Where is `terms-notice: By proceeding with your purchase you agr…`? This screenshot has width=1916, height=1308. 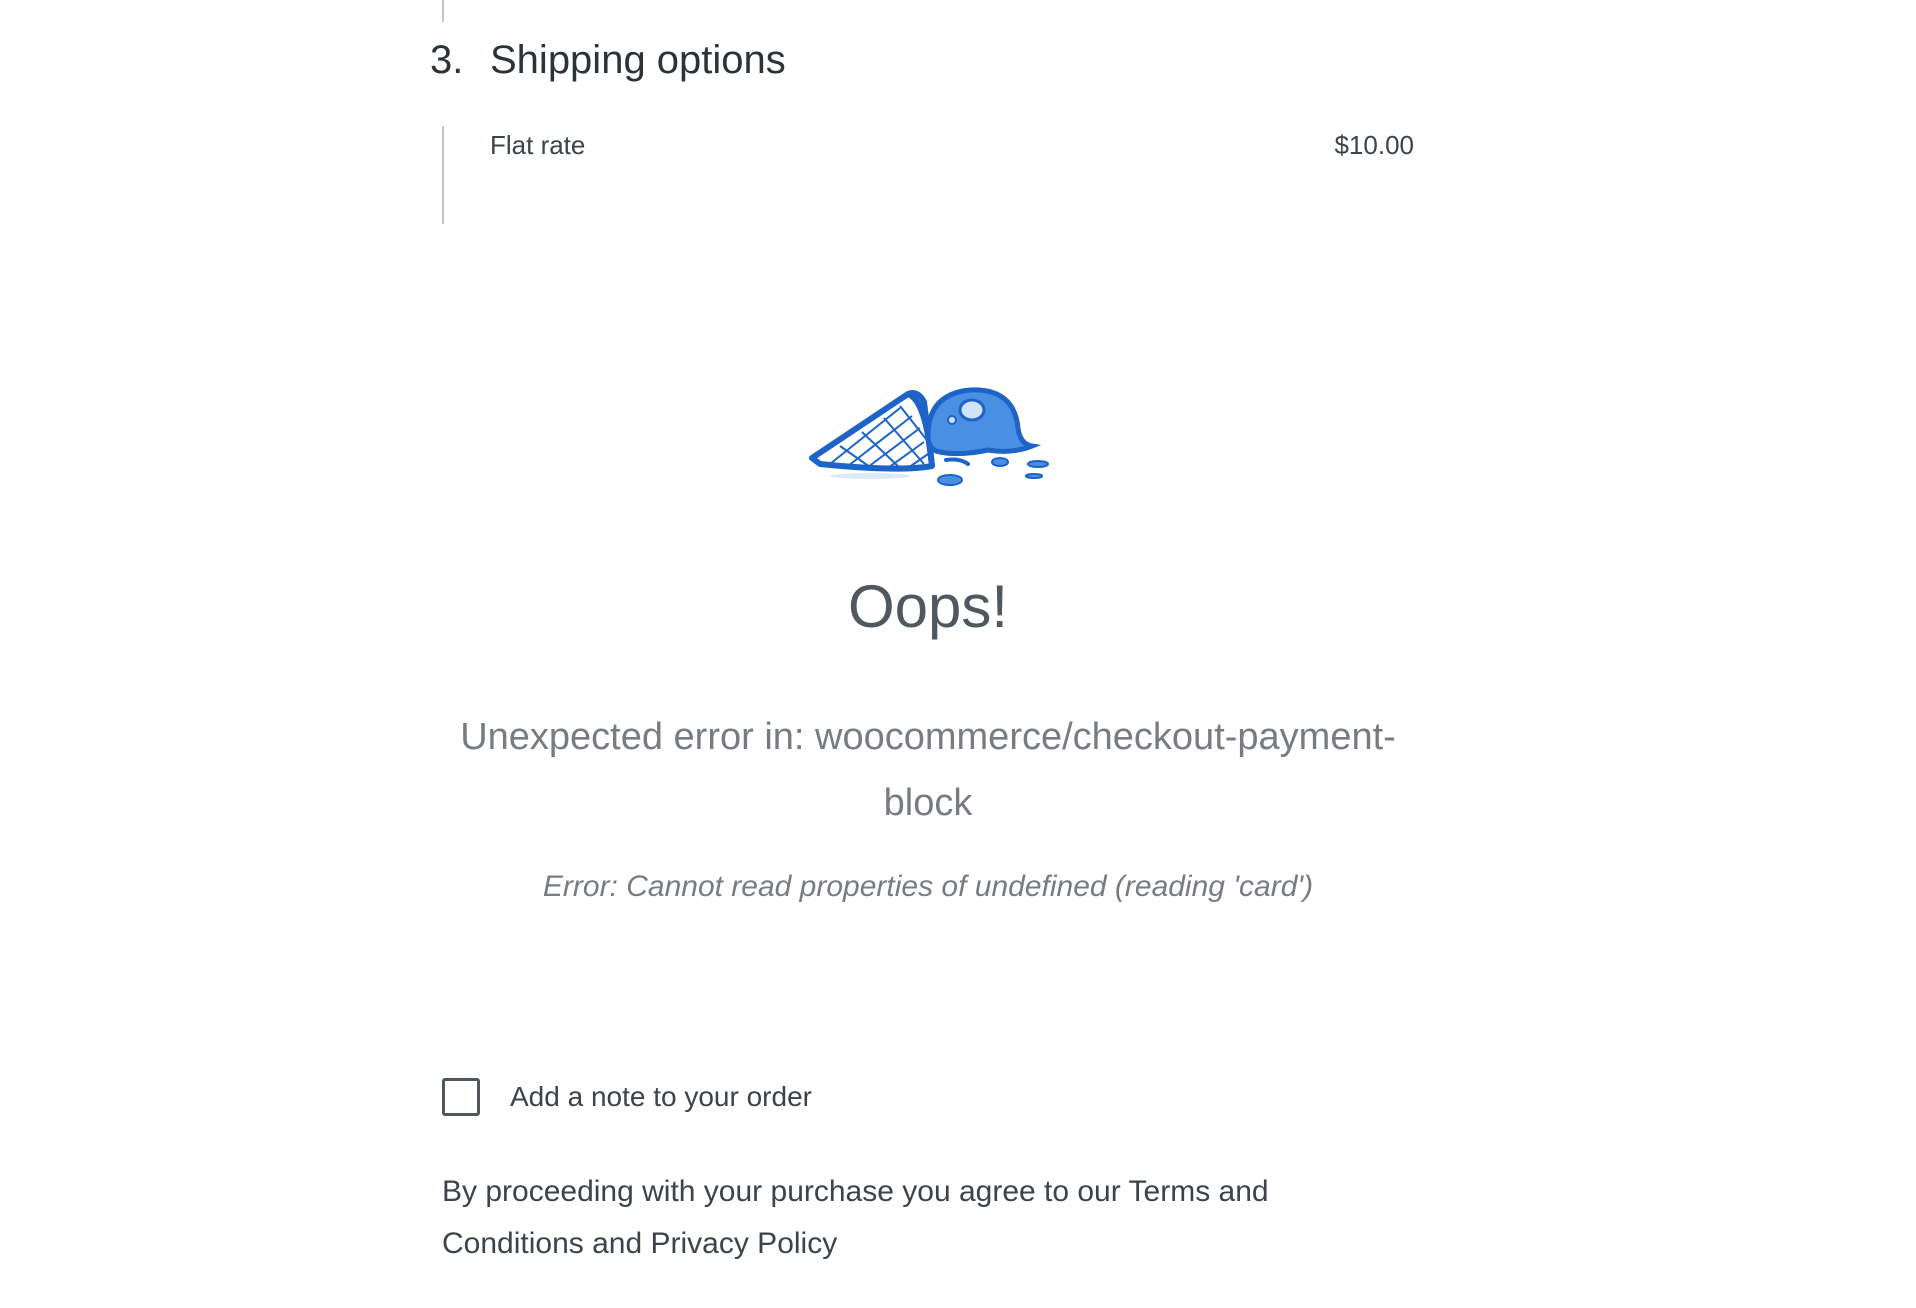 terms-notice: By proceeding with your purchase you agr… is located at coordinates (892, 1218).